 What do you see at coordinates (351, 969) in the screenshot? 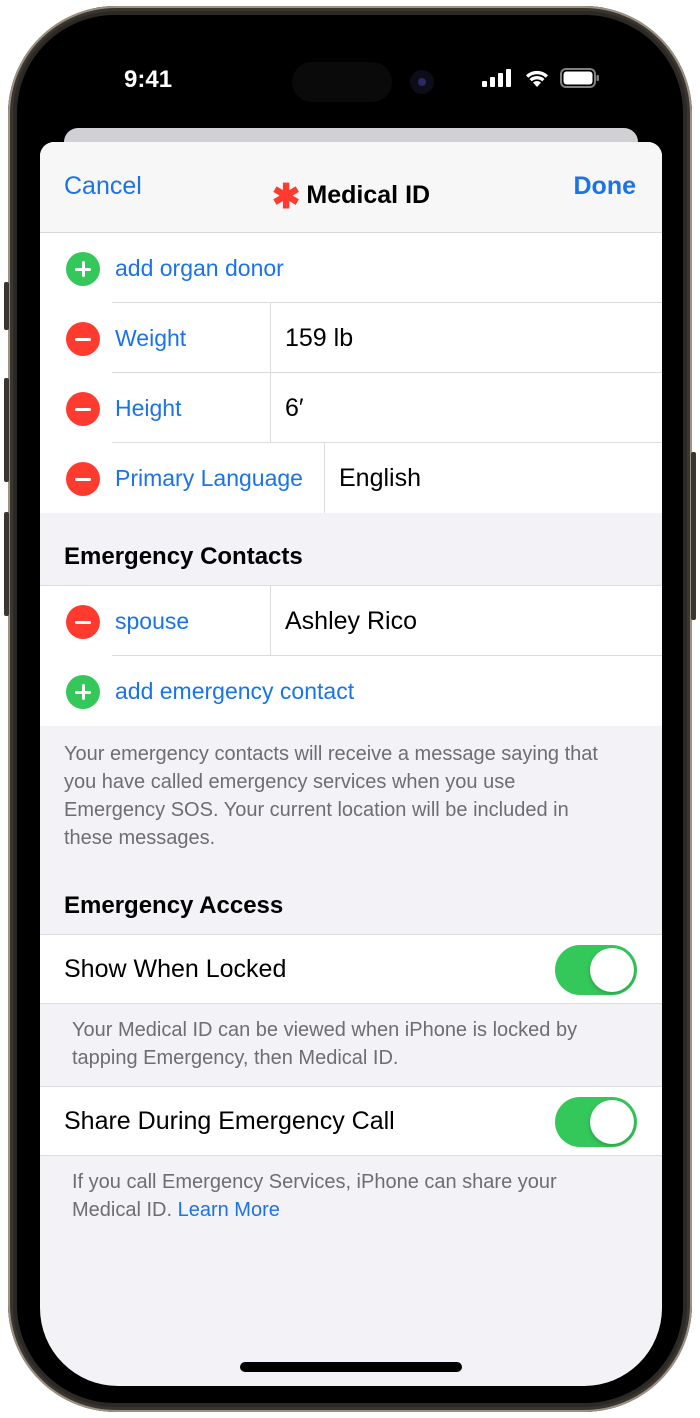
I see `show-when-locked-row: Show When Locked` at bounding box center [351, 969].